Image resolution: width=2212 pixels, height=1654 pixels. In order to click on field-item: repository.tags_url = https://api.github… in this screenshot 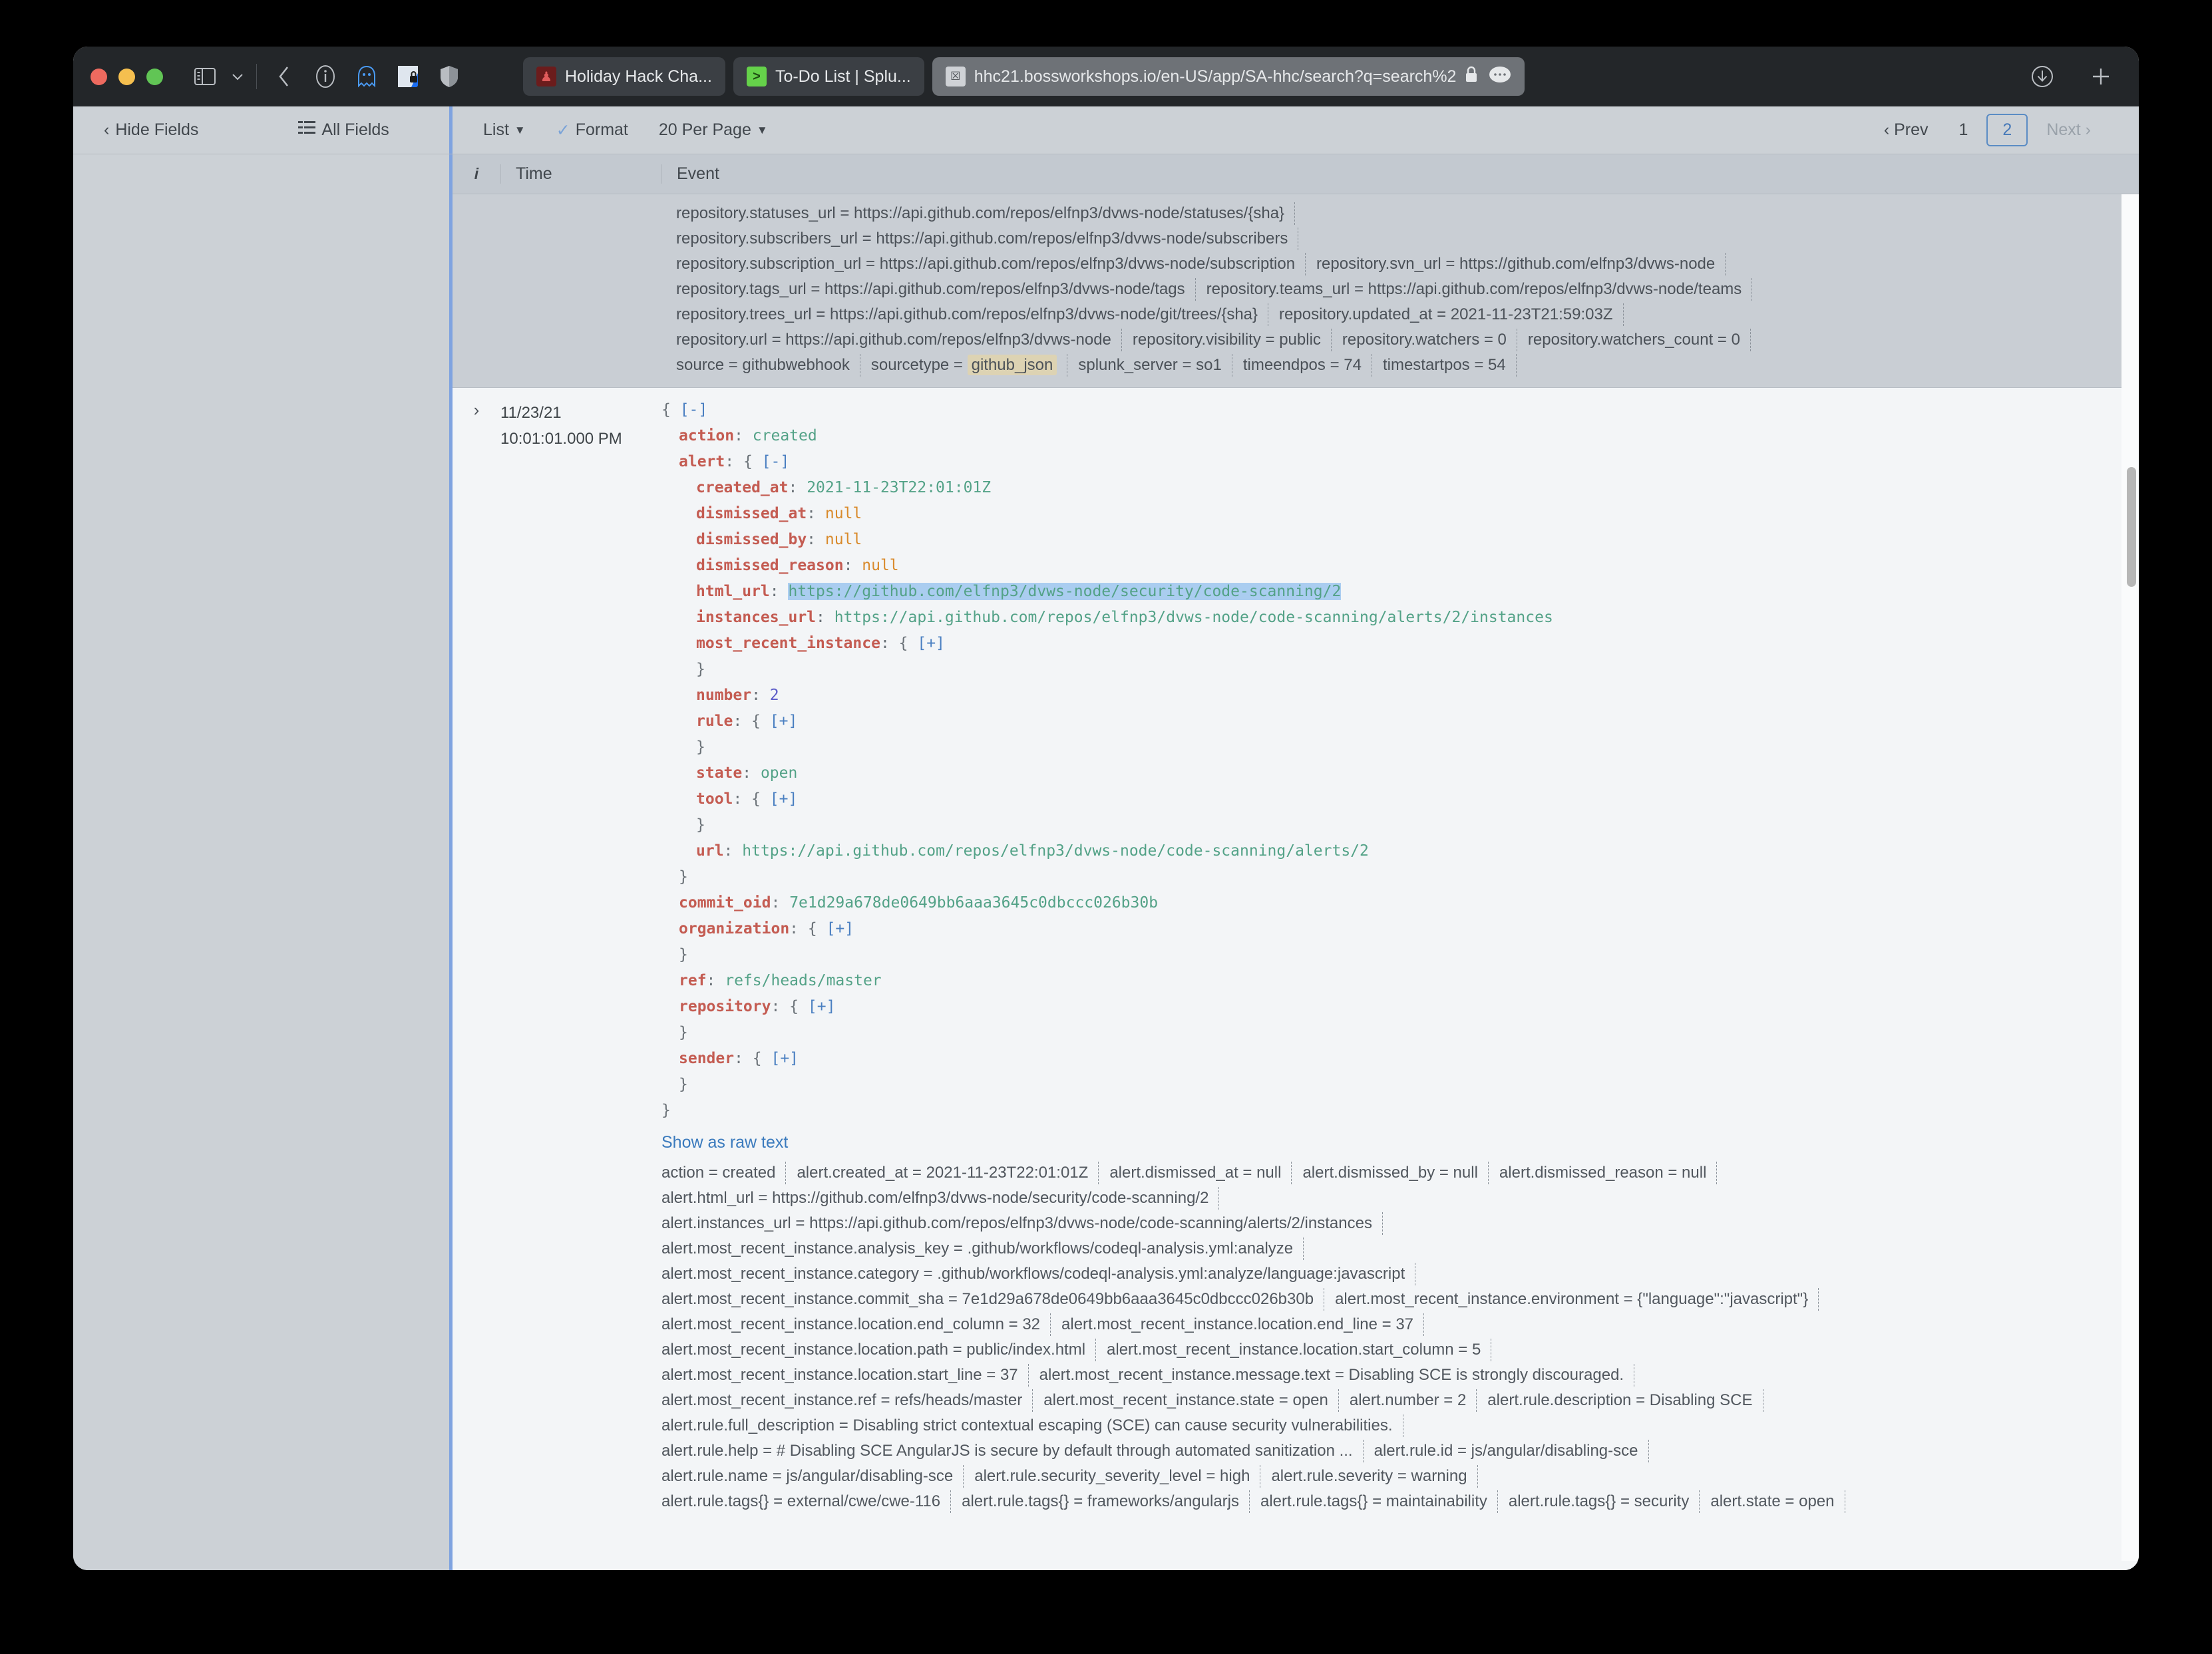, I will do `click(936, 289)`.